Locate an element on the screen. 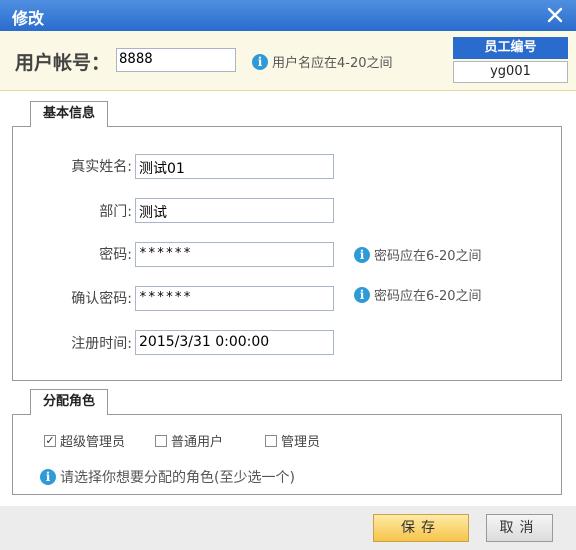  account-hint: i 用户名应在4-20之间 is located at coordinates (322, 61).